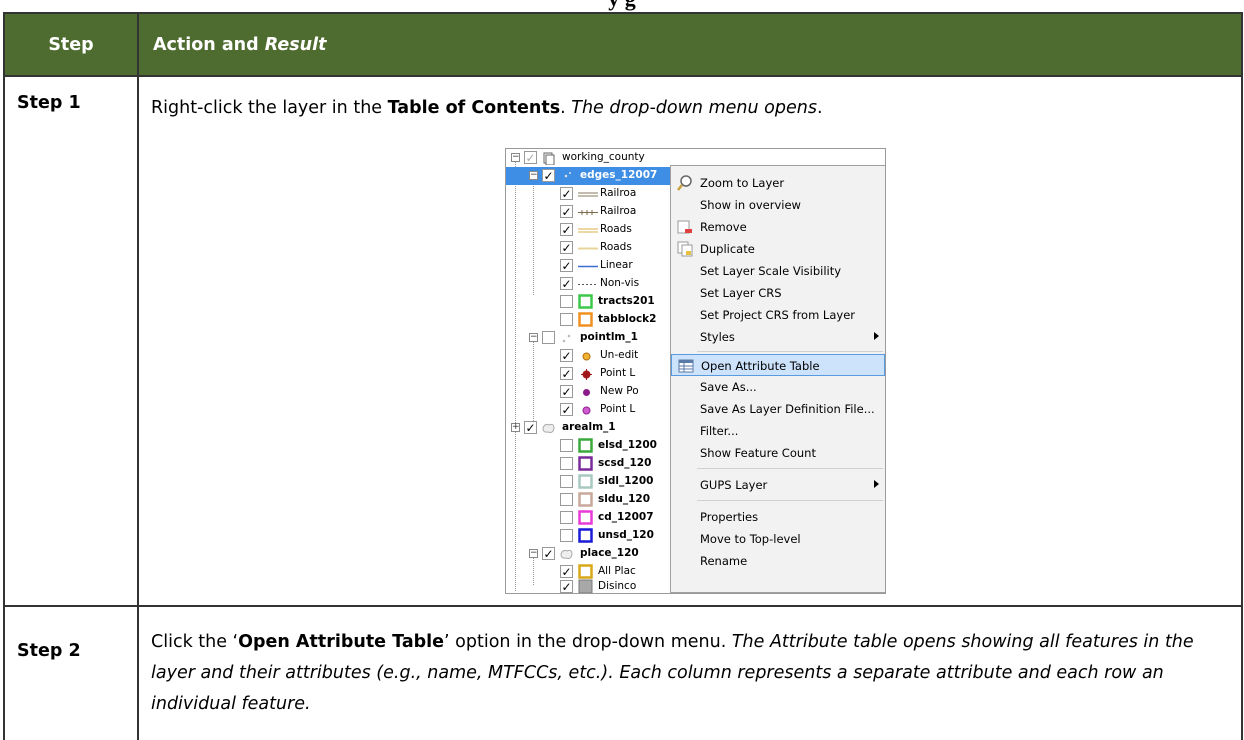  Describe the element at coordinates (625, 463) in the screenshot. I see `tree-item-label: scsd_120` at that location.